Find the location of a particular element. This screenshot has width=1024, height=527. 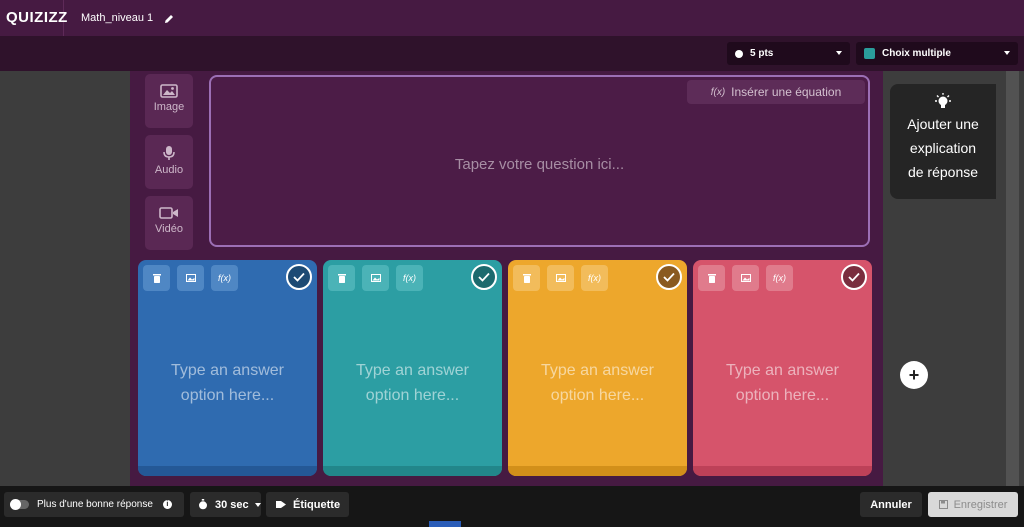

save-button: Enregistrer is located at coordinates (973, 504).